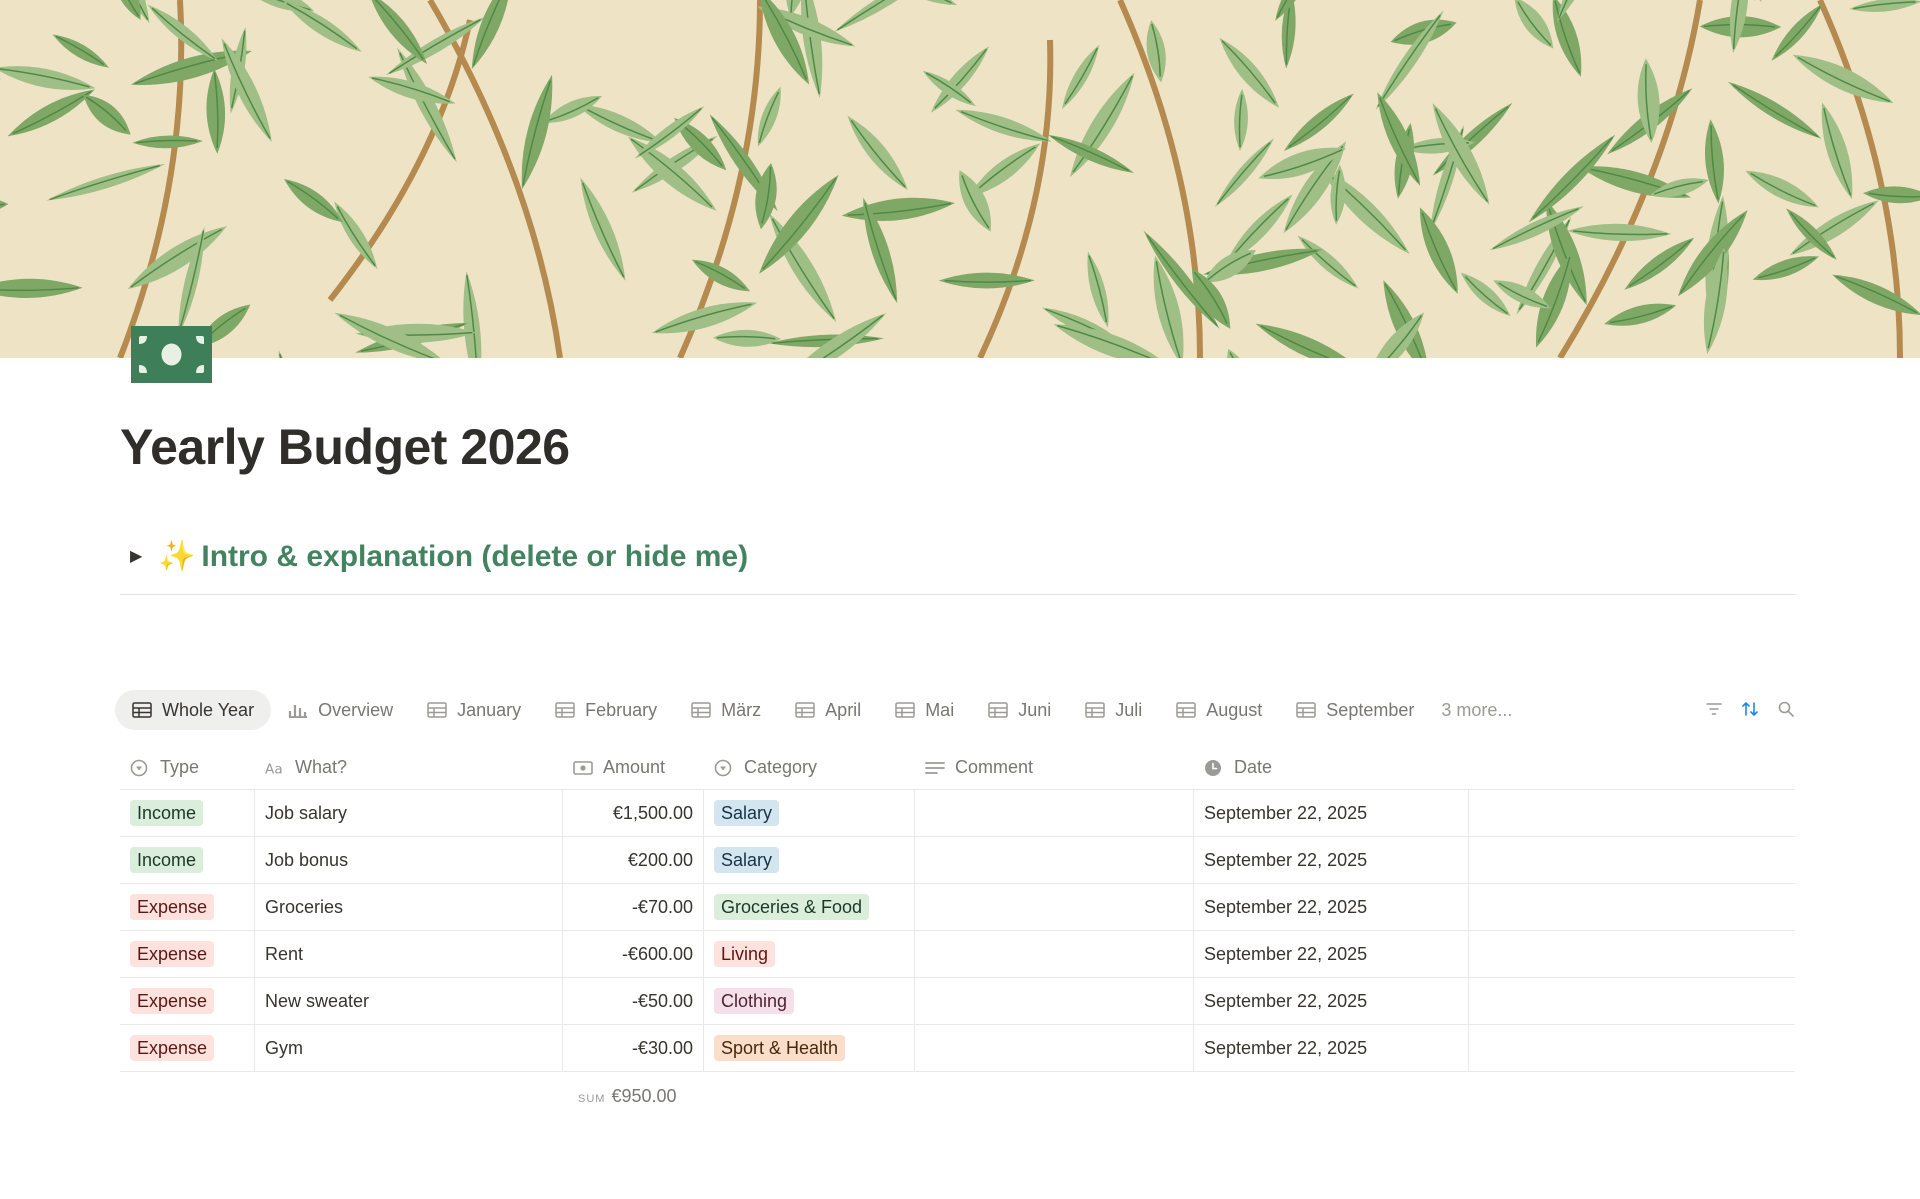 Image resolution: width=1920 pixels, height=1199 pixels. What do you see at coordinates (284, 953) in the screenshot?
I see `what-value: Rent` at bounding box center [284, 953].